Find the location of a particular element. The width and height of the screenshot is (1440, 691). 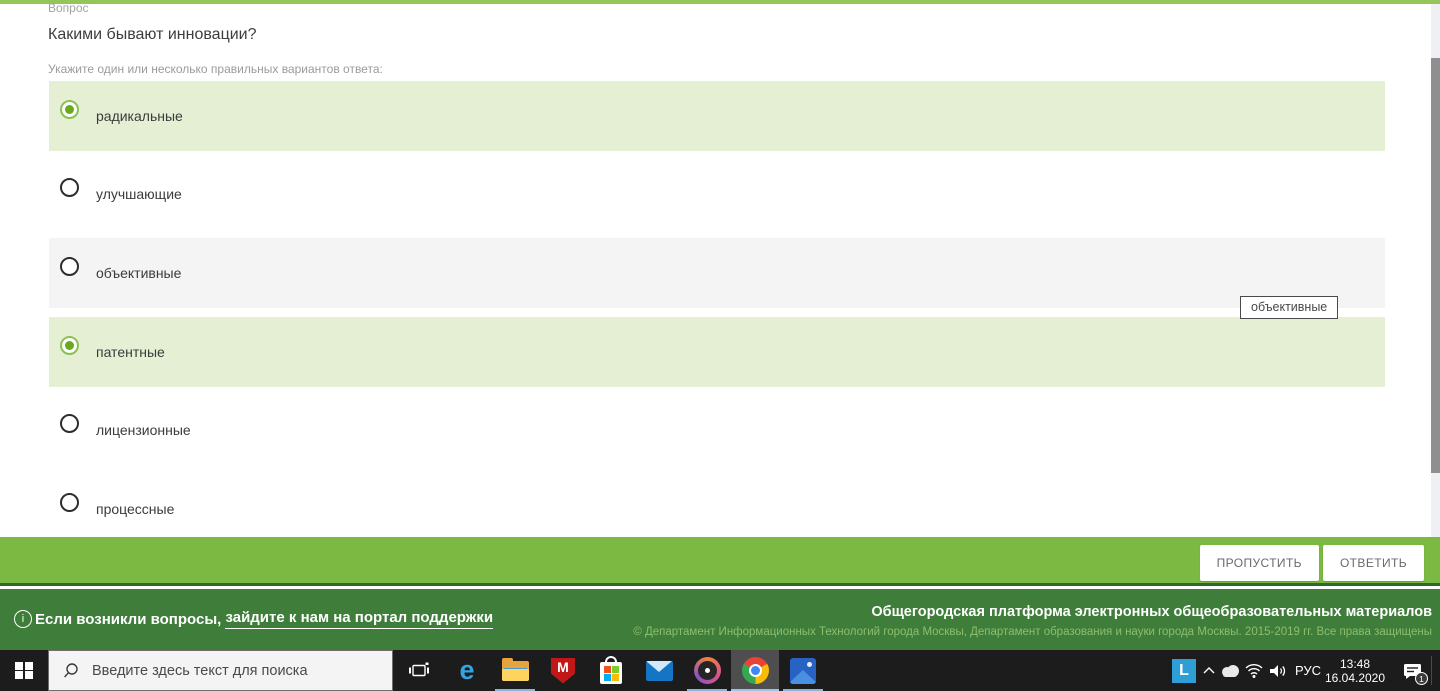

mcafee-icon: M is located at coordinates (563, 670).